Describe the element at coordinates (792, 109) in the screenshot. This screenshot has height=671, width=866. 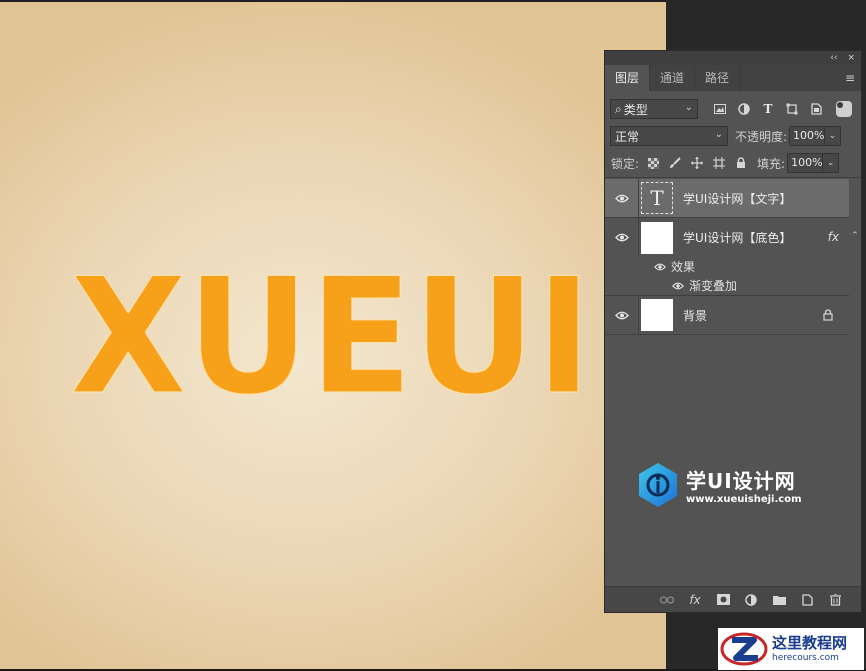
I see `shape-filter-icon` at that location.